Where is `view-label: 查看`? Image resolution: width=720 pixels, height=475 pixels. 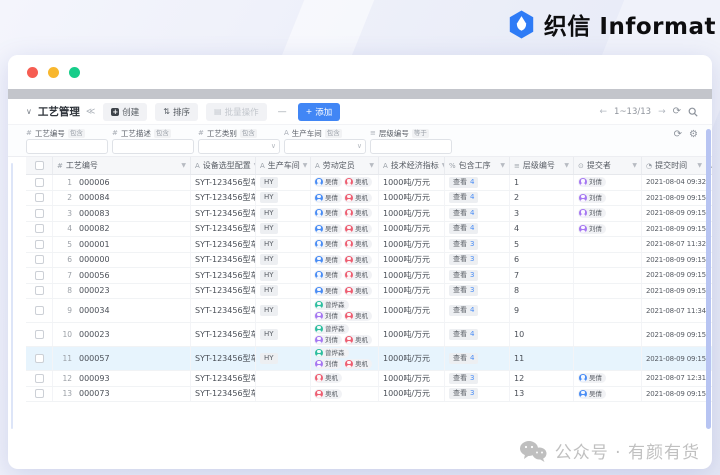
view-label: 查看 is located at coordinates (460, 212).